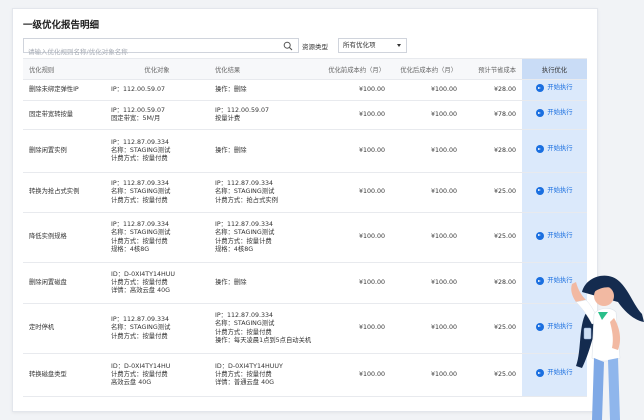 The width and height of the screenshot is (644, 420). What do you see at coordinates (315, 47) in the screenshot?
I see `resource-type-label: 资源类型` at bounding box center [315, 47].